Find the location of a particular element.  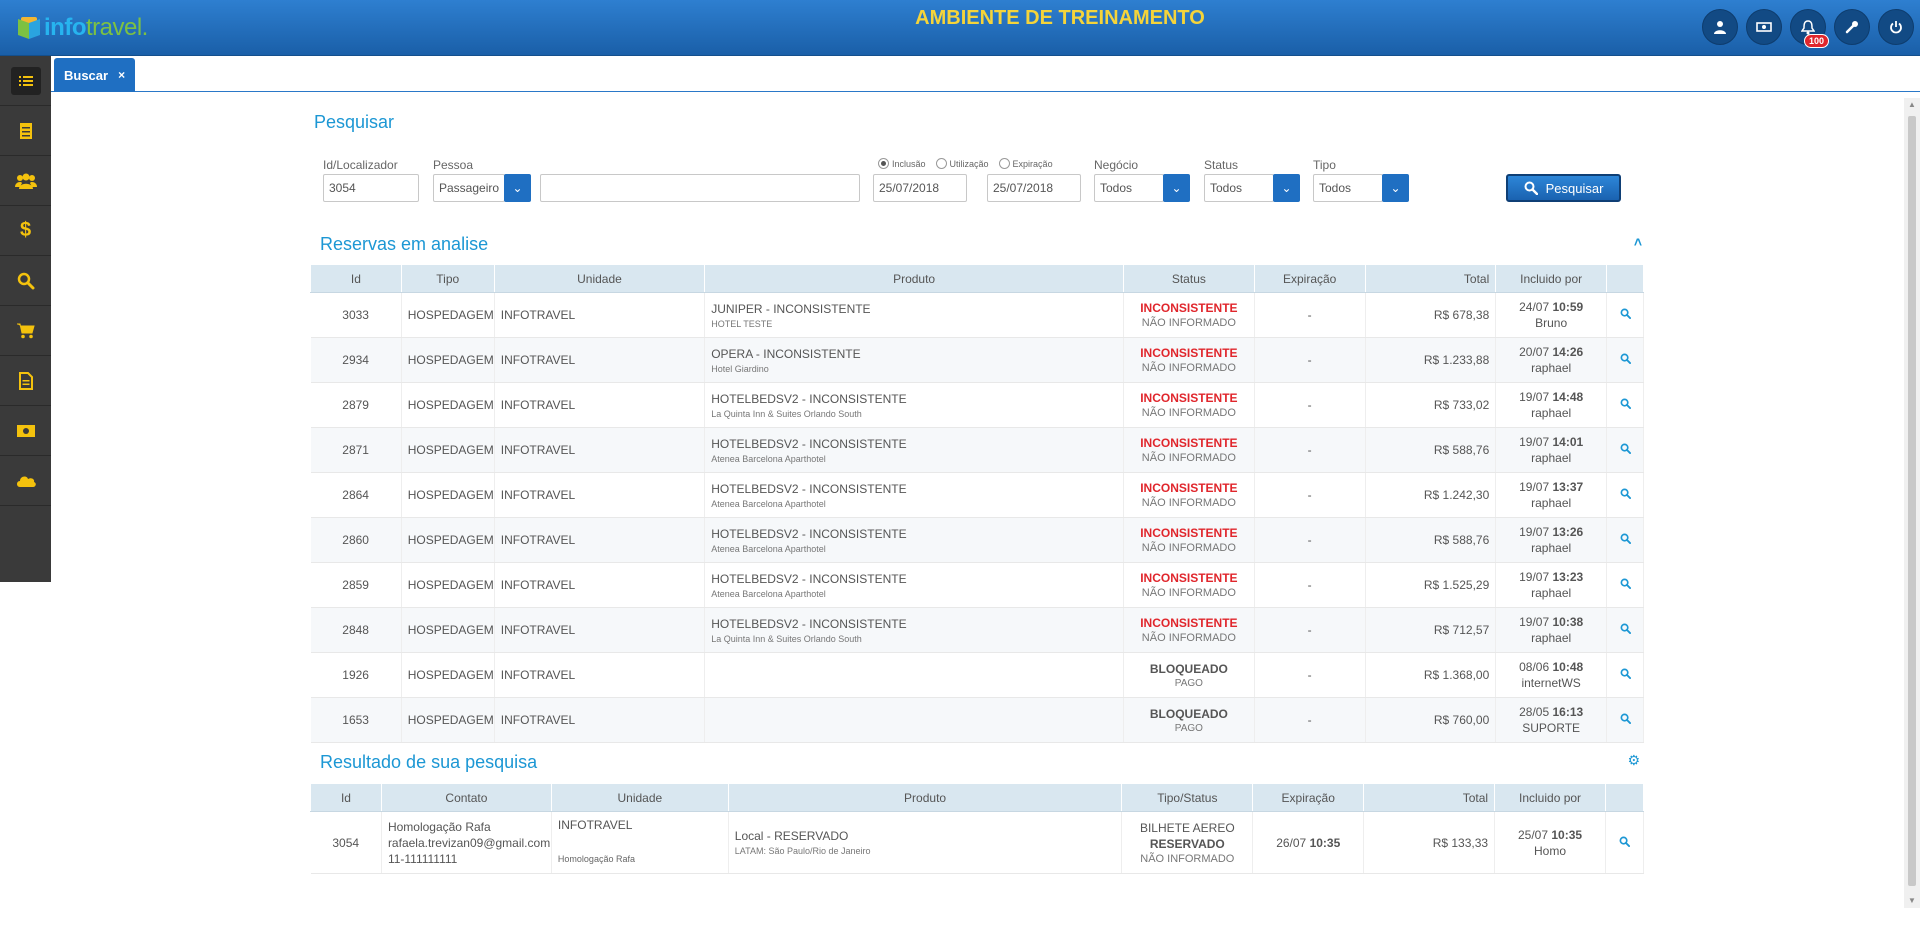

wrench-icon is located at coordinates (1852, 27).